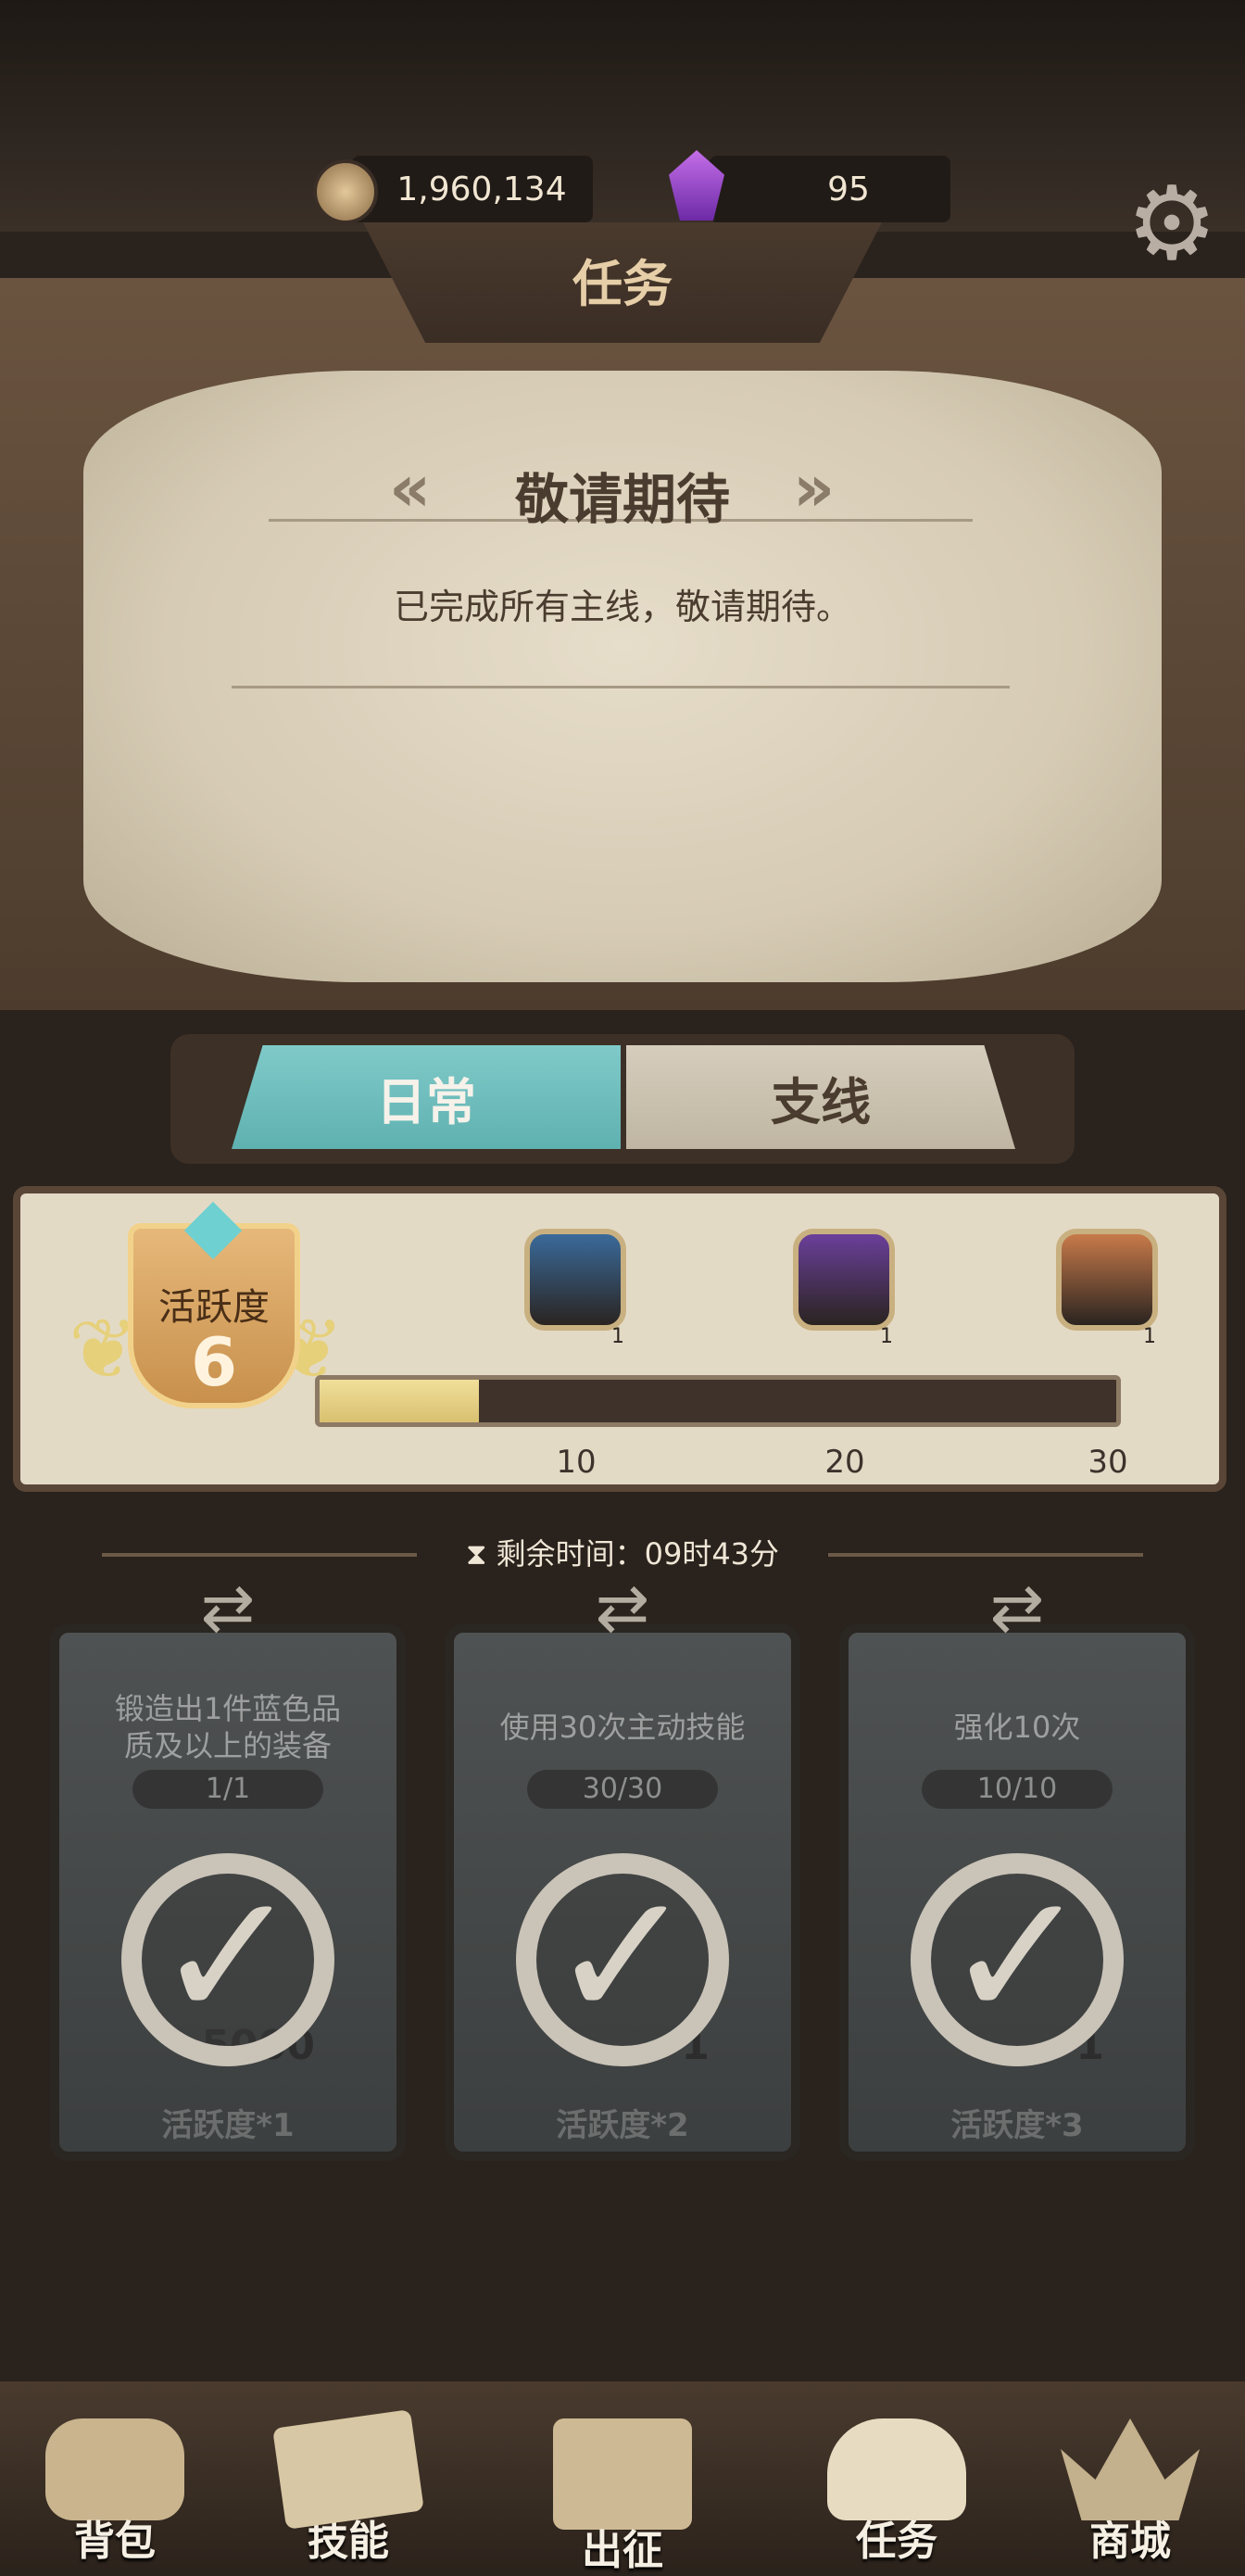 The height and width of the screenshot is (2576, 1245). Describe the element at coordinates (1017, 1608) in the screenshot. I see `card-3-refresh-icon: ⇄` at that location.